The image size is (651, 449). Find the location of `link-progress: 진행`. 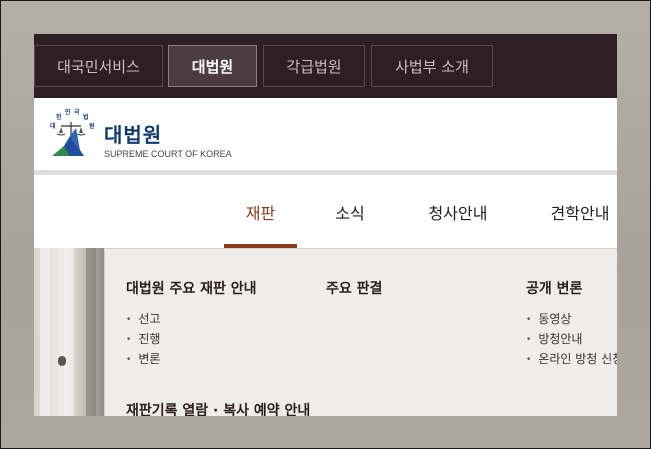

link-progress: 진행 is located at coordinates (143, 339).